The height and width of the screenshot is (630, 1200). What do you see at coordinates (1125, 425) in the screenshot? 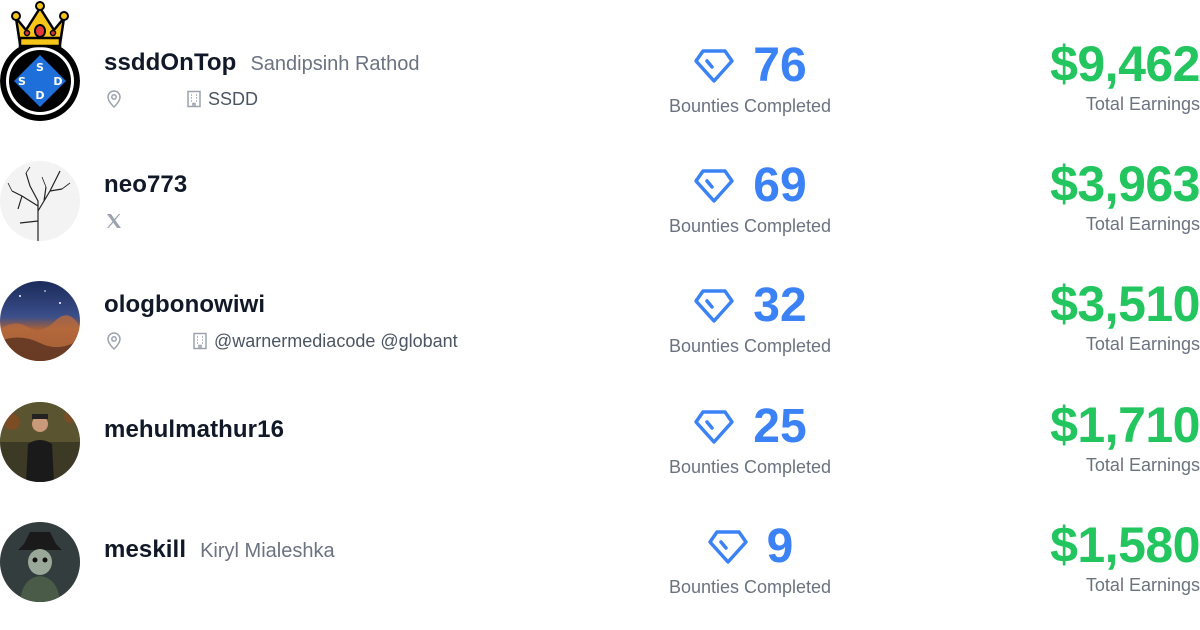
I see `total-earnings: $1,710` at bounding box center [1125, 425].